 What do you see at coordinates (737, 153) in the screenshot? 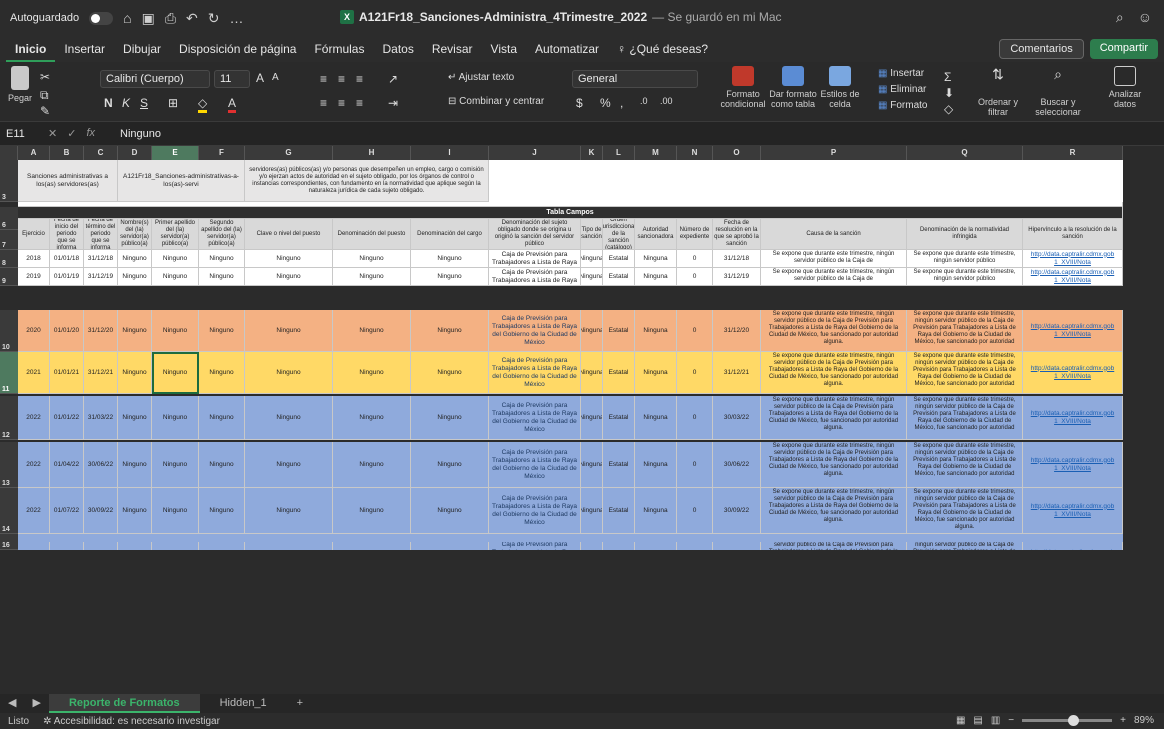
I see `col-header-O: O` at bounding box center [737, 153].